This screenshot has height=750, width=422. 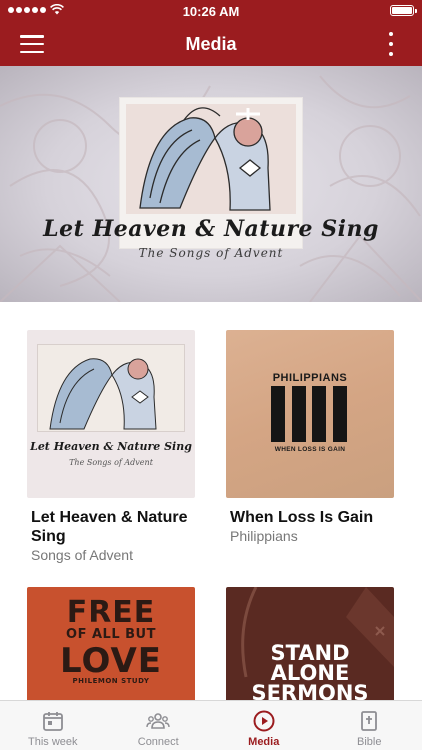 I want to click on series-card-stand-alone-sermons: STAND ALONE SERMONS, so click(x=310, y=643).